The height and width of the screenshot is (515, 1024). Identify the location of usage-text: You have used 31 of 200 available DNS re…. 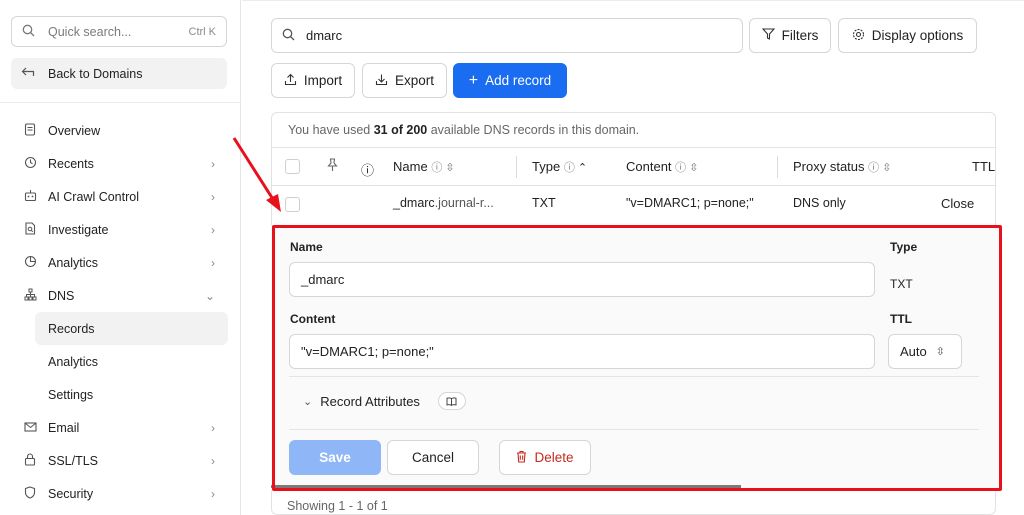
(463, 130).